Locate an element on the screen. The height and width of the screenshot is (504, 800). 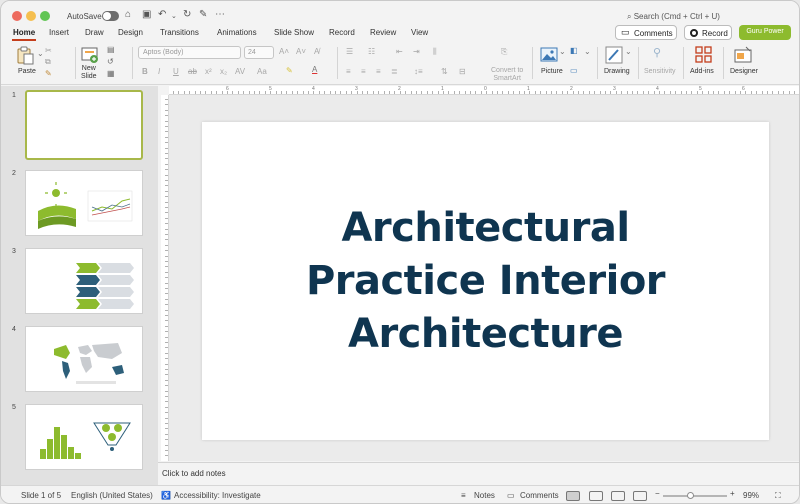
layout-icon: ▤ is located at coordinates (111, 49).